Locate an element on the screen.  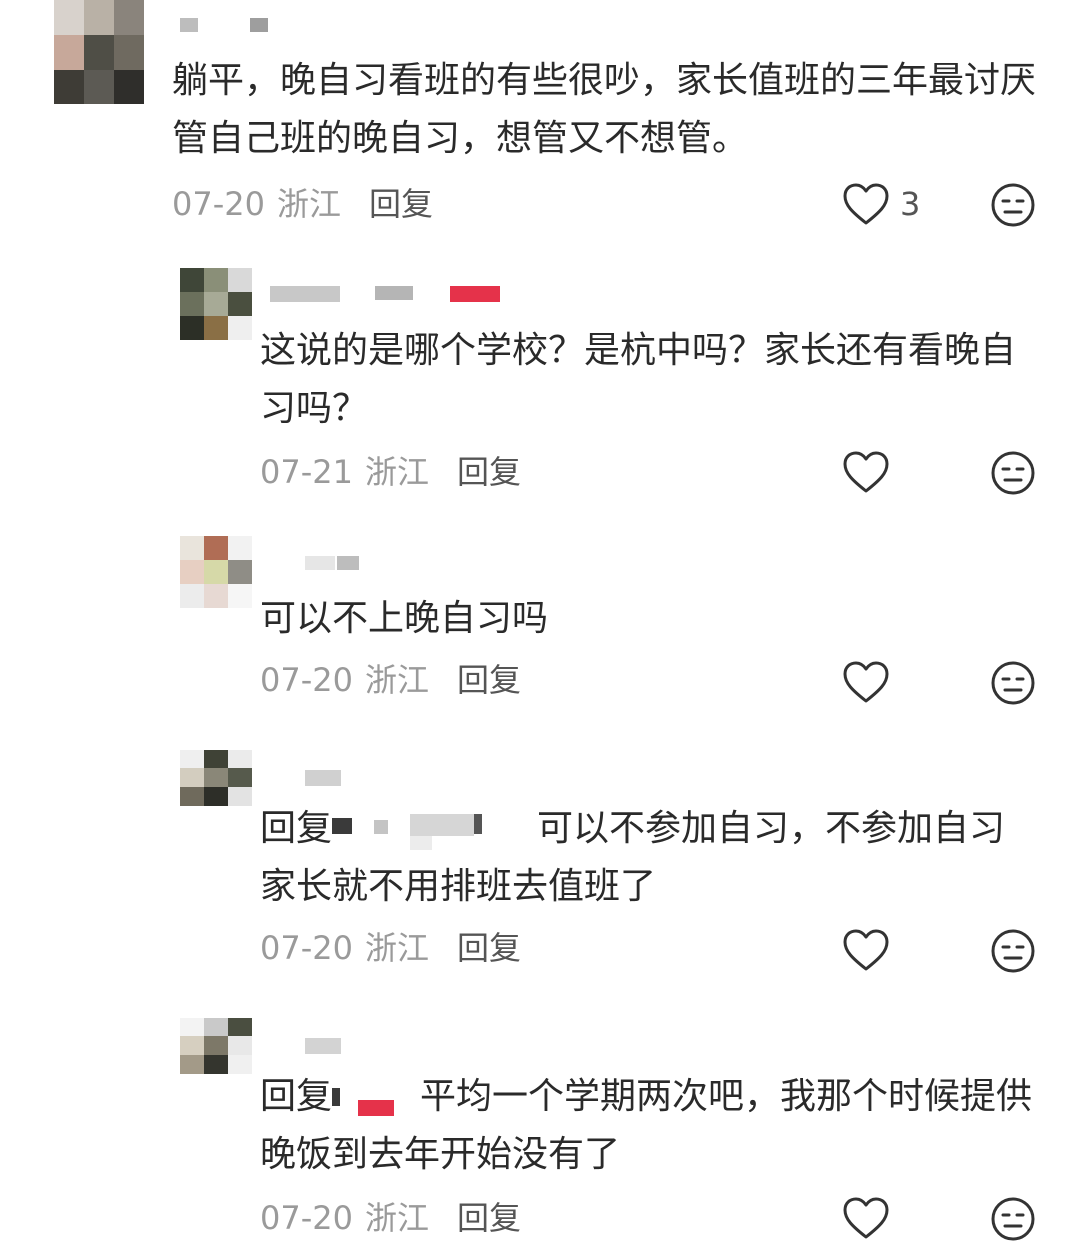
comment-text: 躺平，晚自习看班的有些很吵，家长值班的三年最讨厌管自己班的晚自习，想管又不想管。 is located at coordinates (604, 109).